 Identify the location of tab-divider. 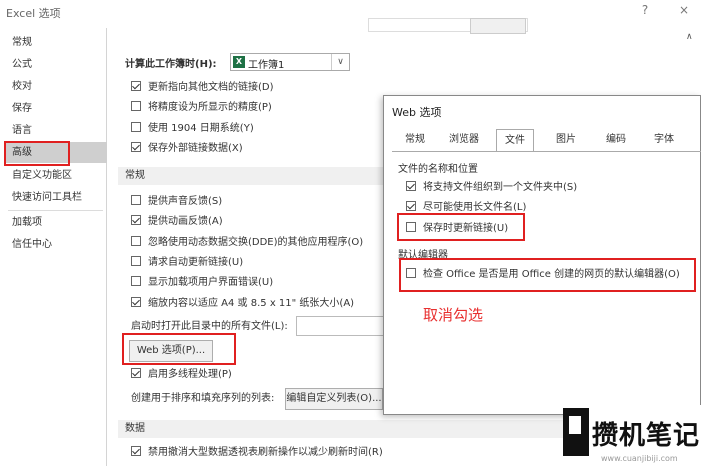
(546, 151).